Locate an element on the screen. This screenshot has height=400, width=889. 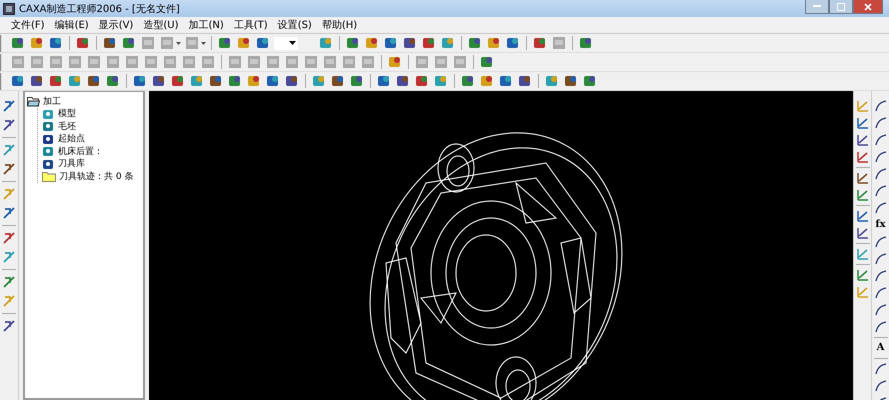
minimize-button is located at coordinates (817, 7).